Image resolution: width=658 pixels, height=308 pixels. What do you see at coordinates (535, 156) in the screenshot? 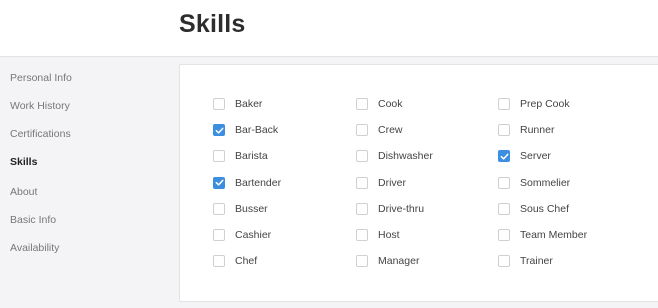
I see `skill-label: Server` at bounding box center [535, 156].